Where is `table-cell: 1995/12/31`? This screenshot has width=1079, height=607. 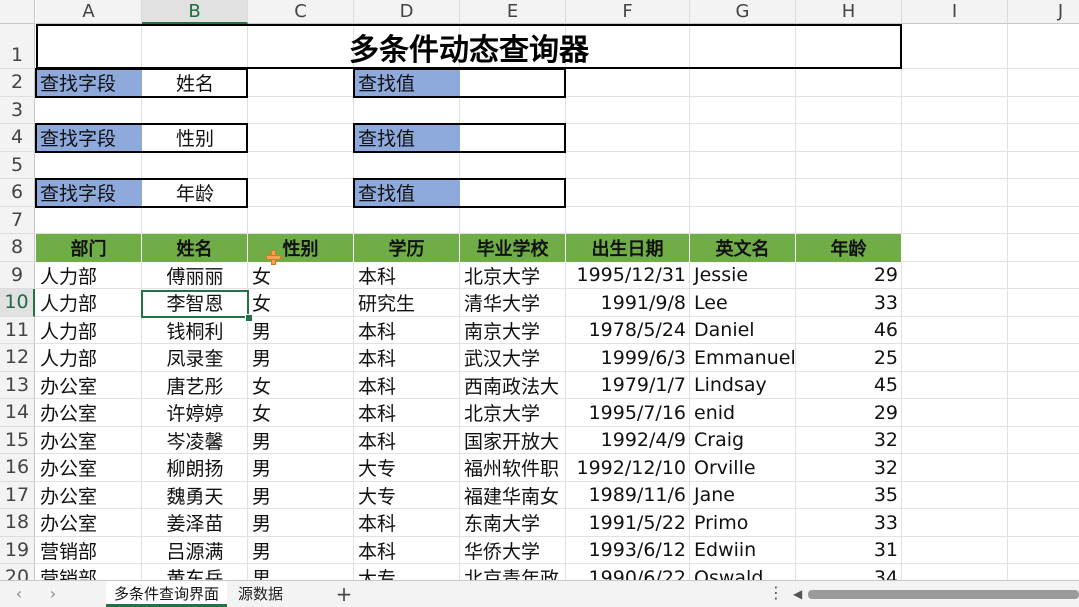 table-cell: 1995/12/31 is located at coordinates (628, 276).